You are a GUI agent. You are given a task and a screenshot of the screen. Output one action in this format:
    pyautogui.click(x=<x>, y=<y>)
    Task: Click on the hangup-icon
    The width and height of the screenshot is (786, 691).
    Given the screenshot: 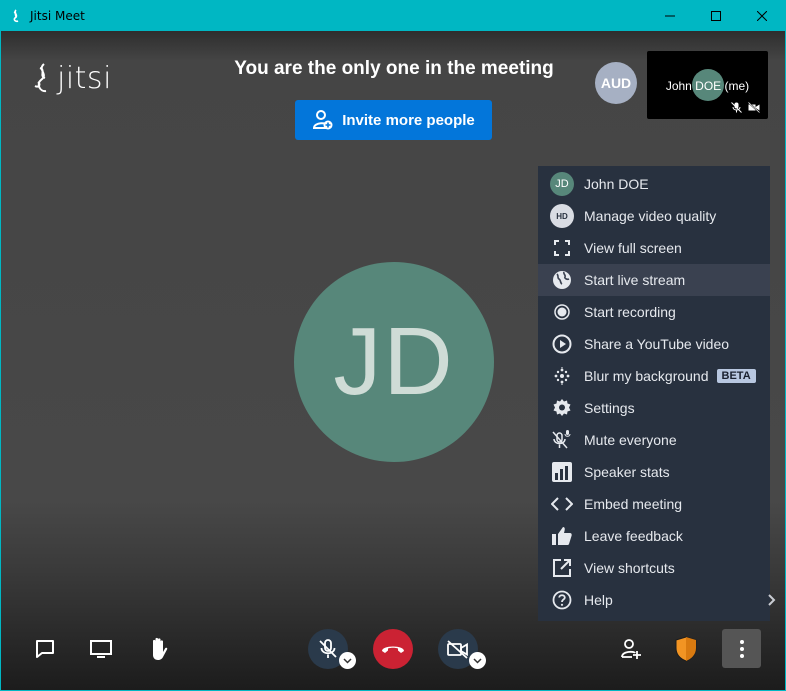 What is the action you would take?
    pyautogui.click(x=393, y=649)
    